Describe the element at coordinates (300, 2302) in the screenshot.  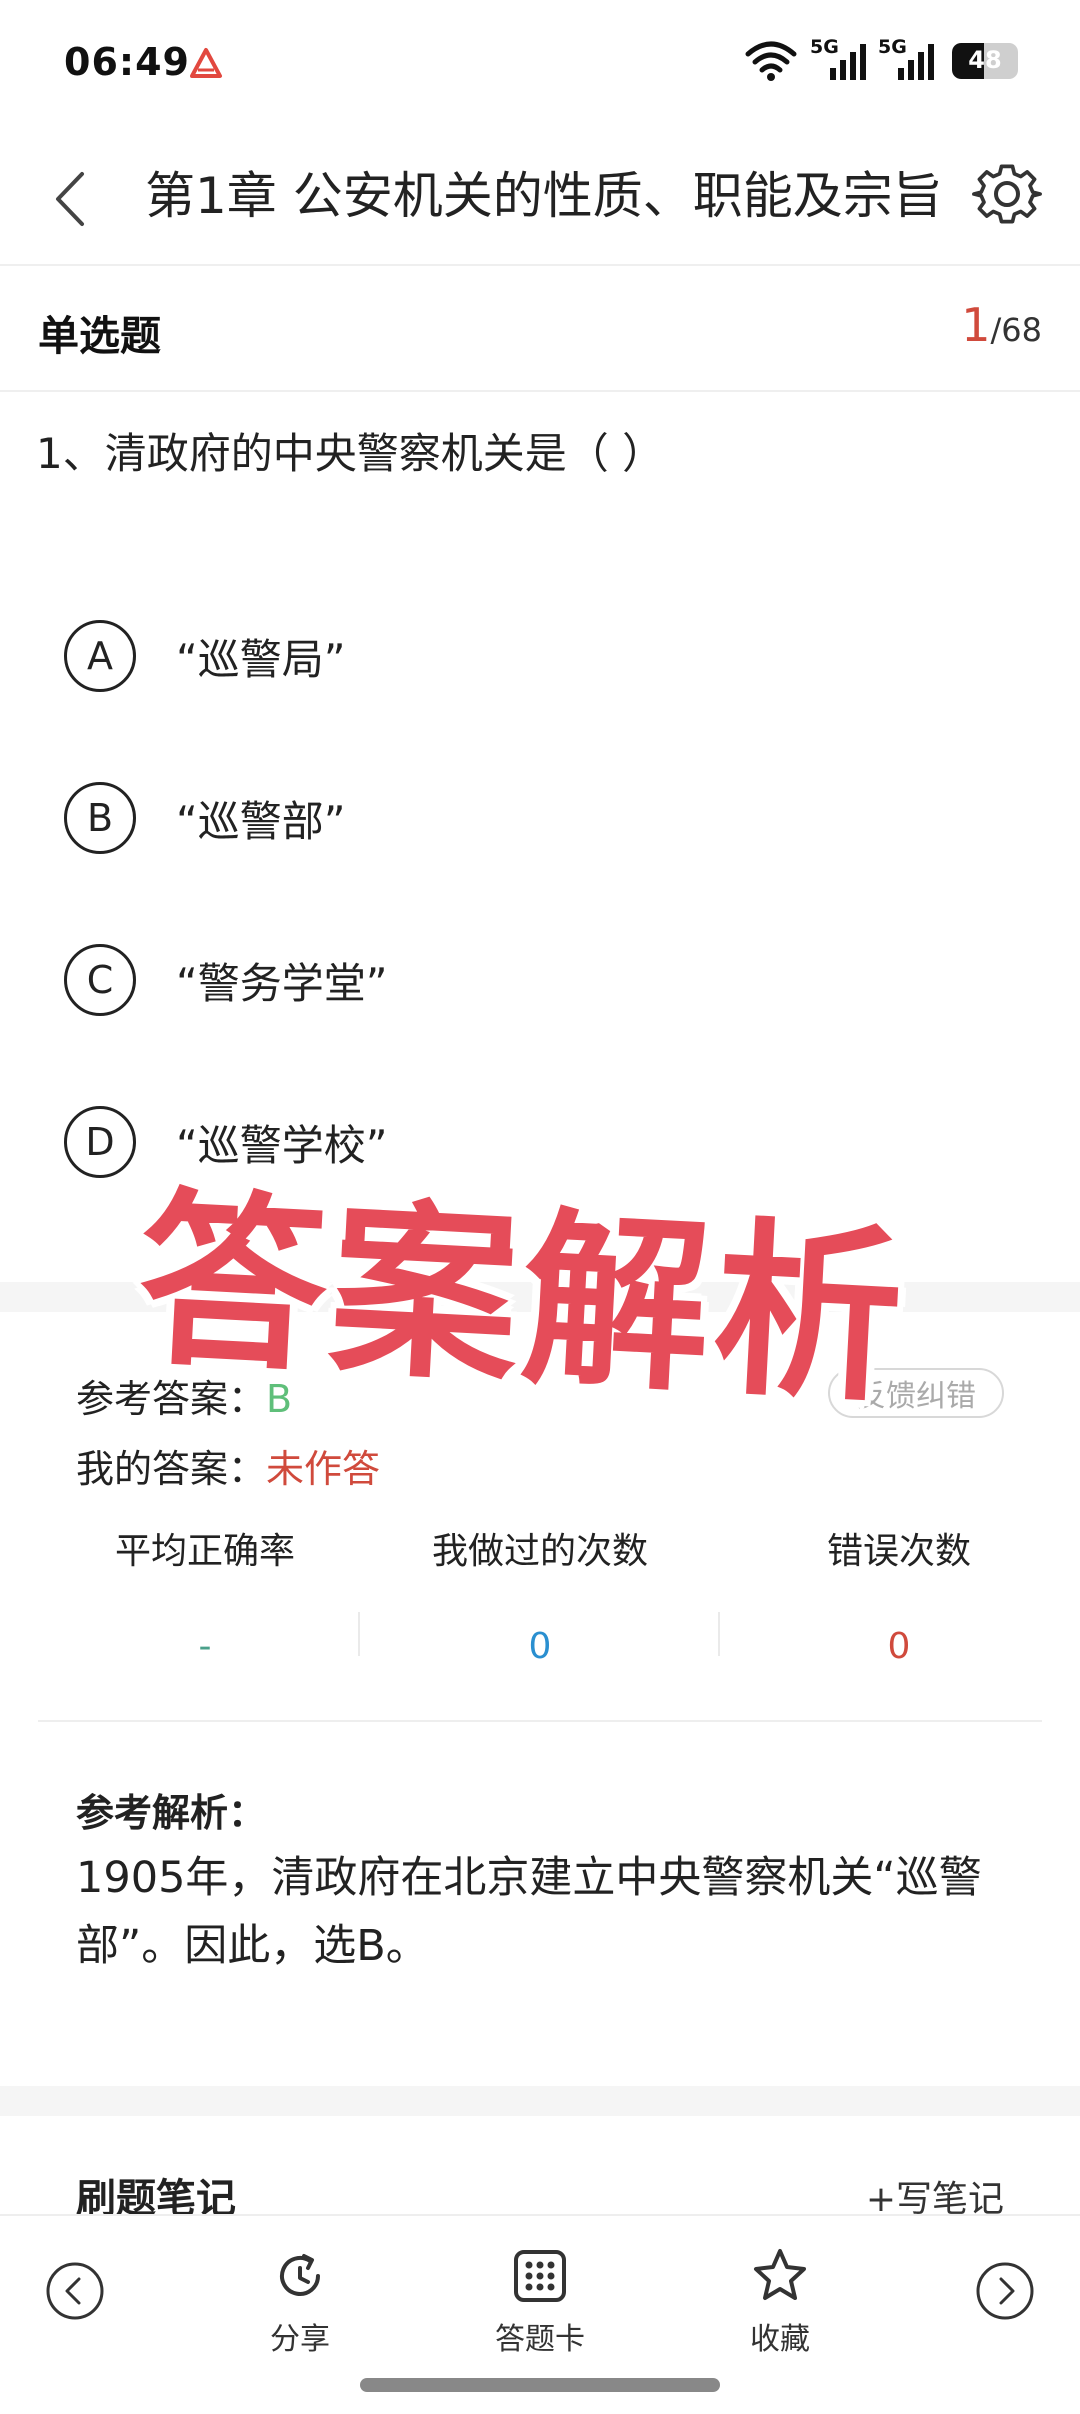
I see `share-button: 分享` at that location.